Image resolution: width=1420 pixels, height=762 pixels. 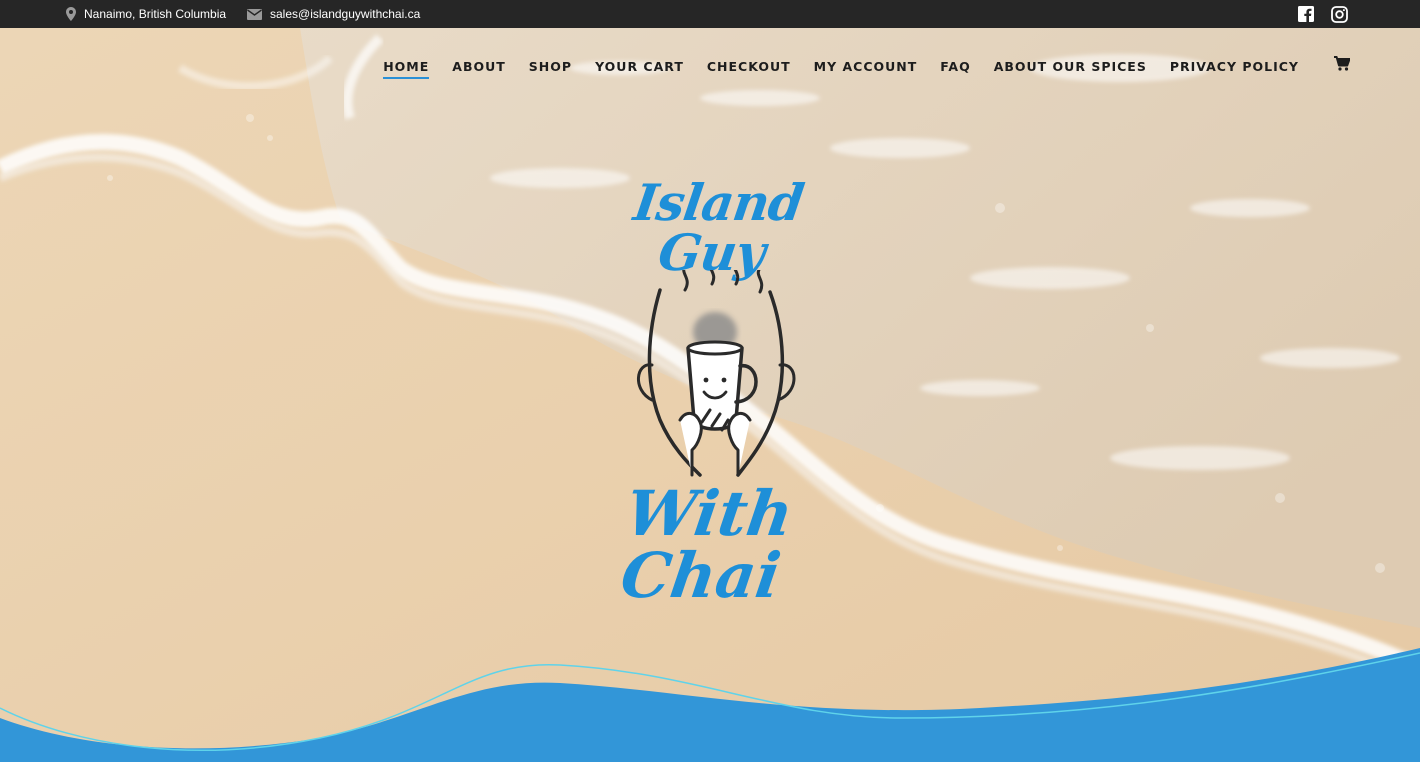 I want to click on nav-shop: SHOP, so click(x=550, y=68).